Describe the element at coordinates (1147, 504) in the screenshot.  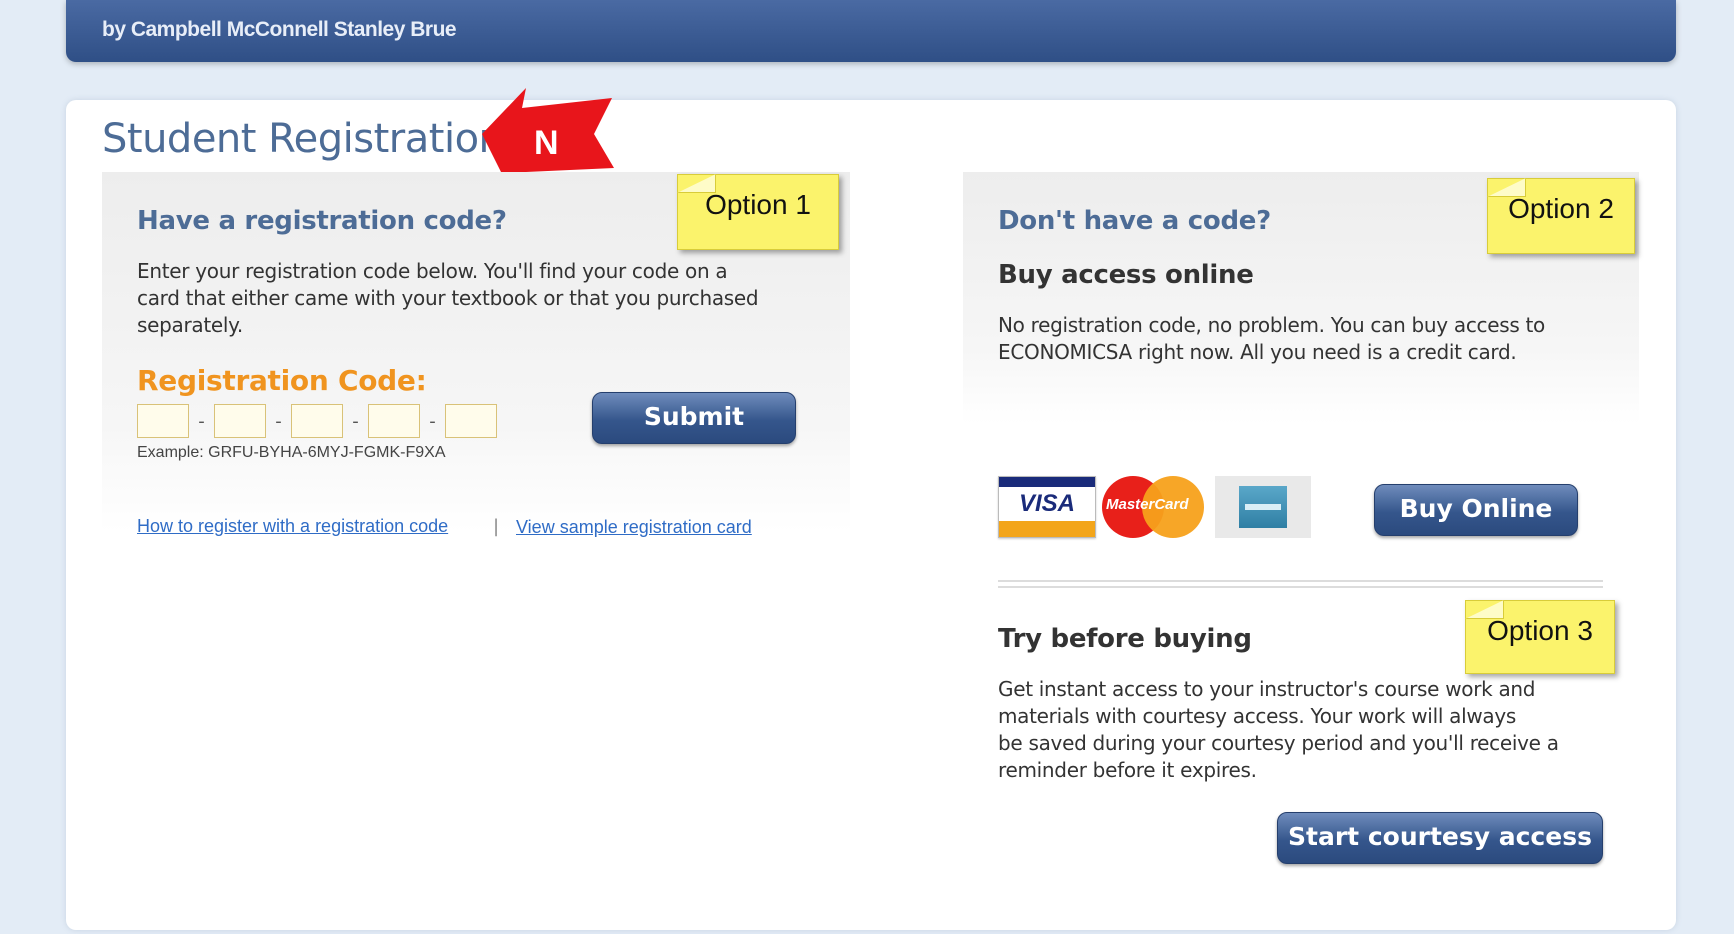
I see `mastercard-label: MasterCard` at that location.